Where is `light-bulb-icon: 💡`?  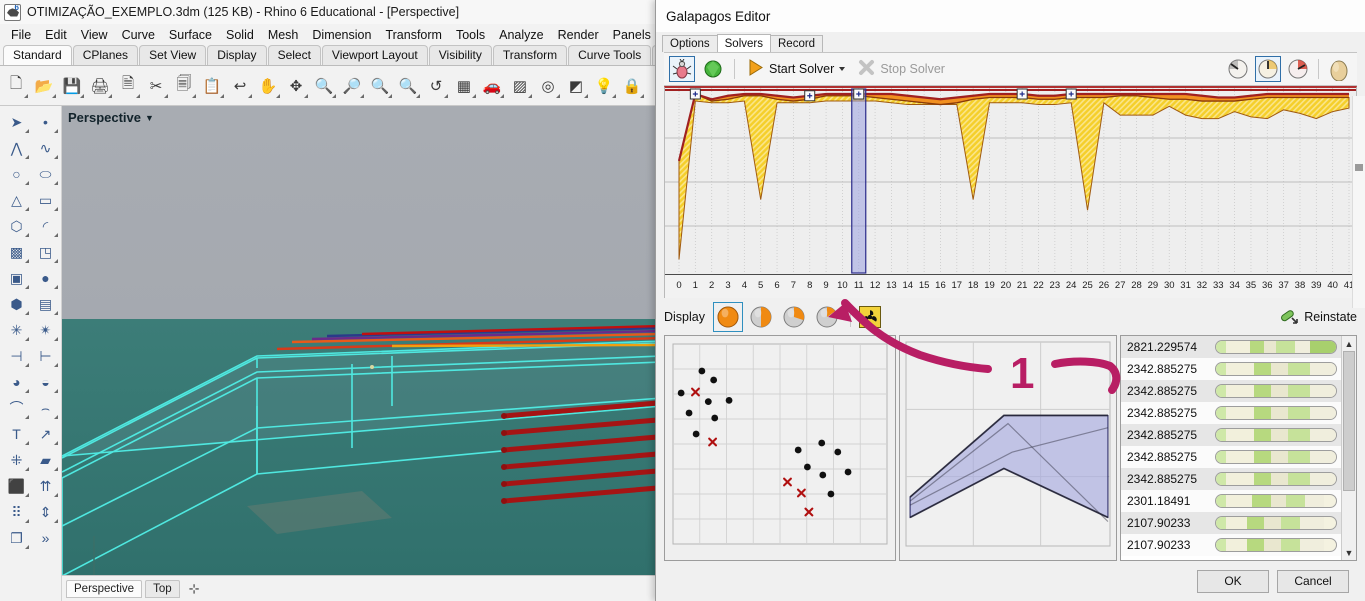 light-bulb-icon: 💡 is located at coordinates (604, 86).